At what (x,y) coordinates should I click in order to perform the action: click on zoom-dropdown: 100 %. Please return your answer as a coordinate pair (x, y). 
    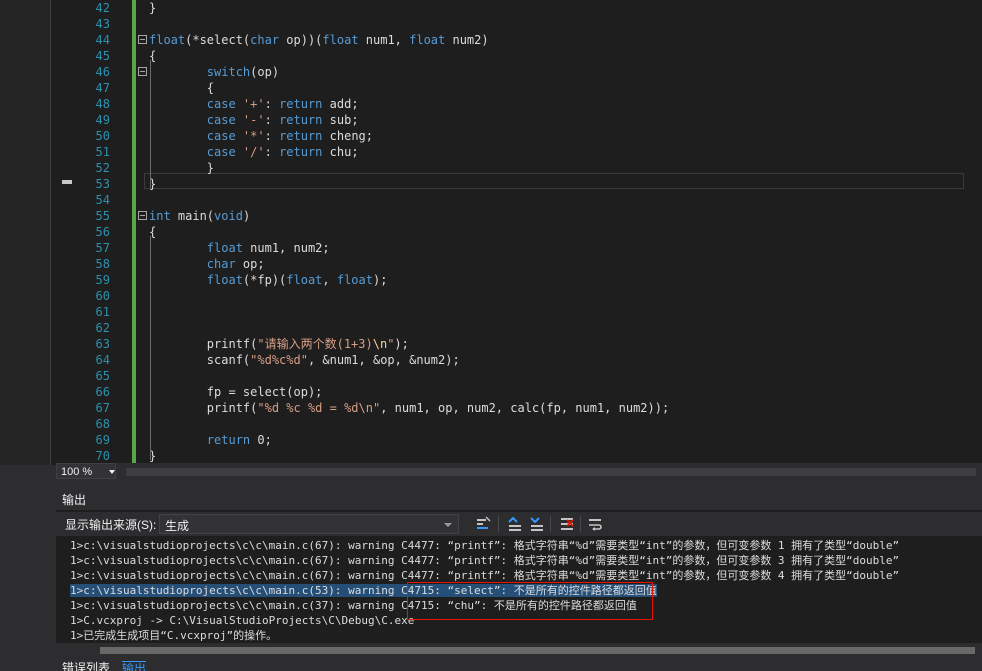
    Looking at the image, I should click on (86, 471).